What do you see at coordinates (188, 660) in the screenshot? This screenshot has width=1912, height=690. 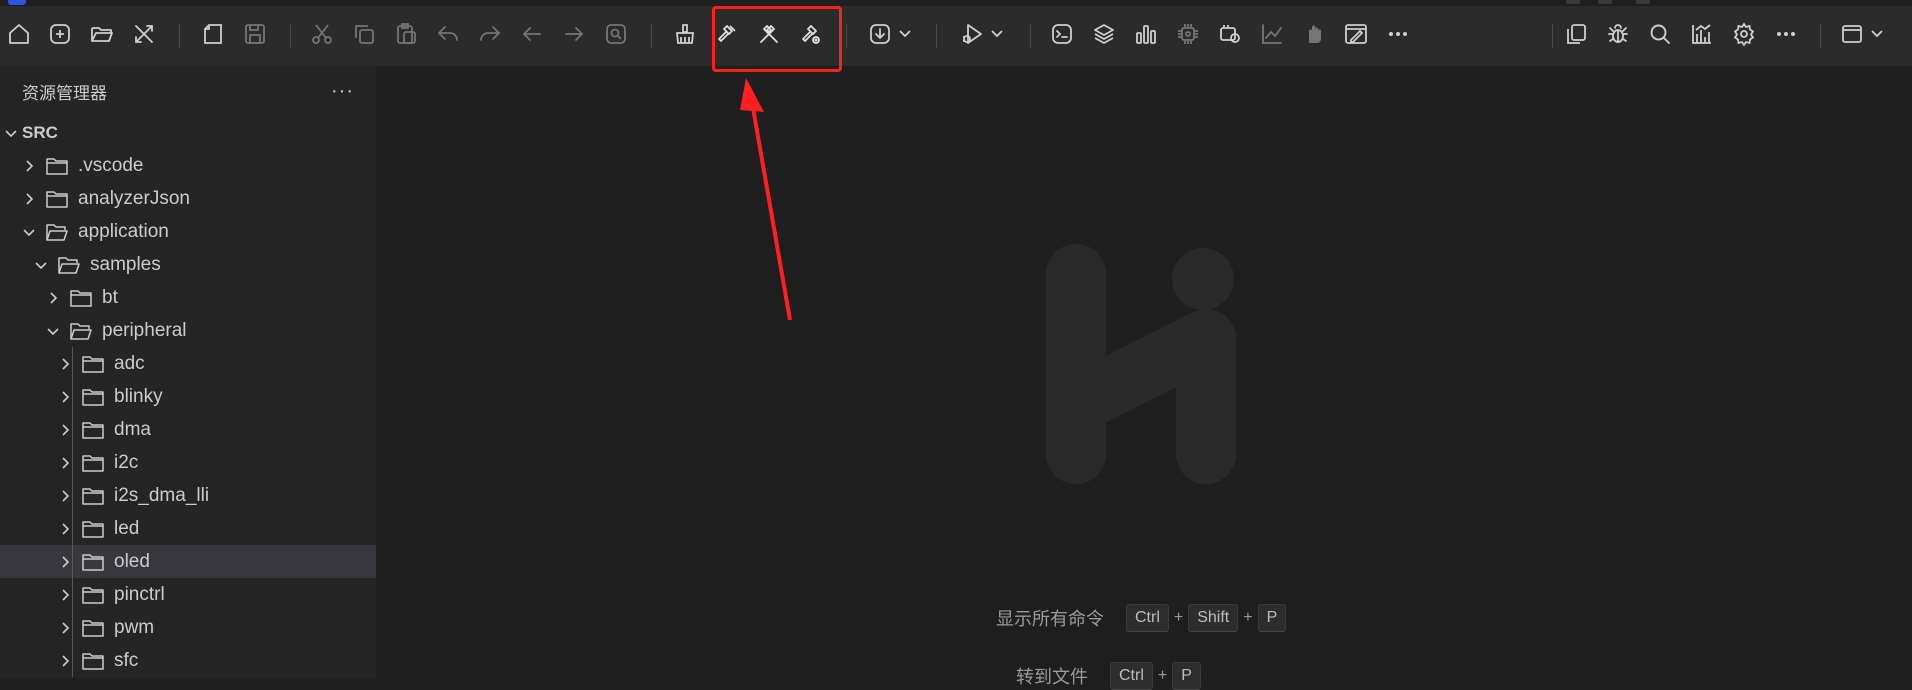 I see `tree-item: sfc` at bounding box center [188, 660].